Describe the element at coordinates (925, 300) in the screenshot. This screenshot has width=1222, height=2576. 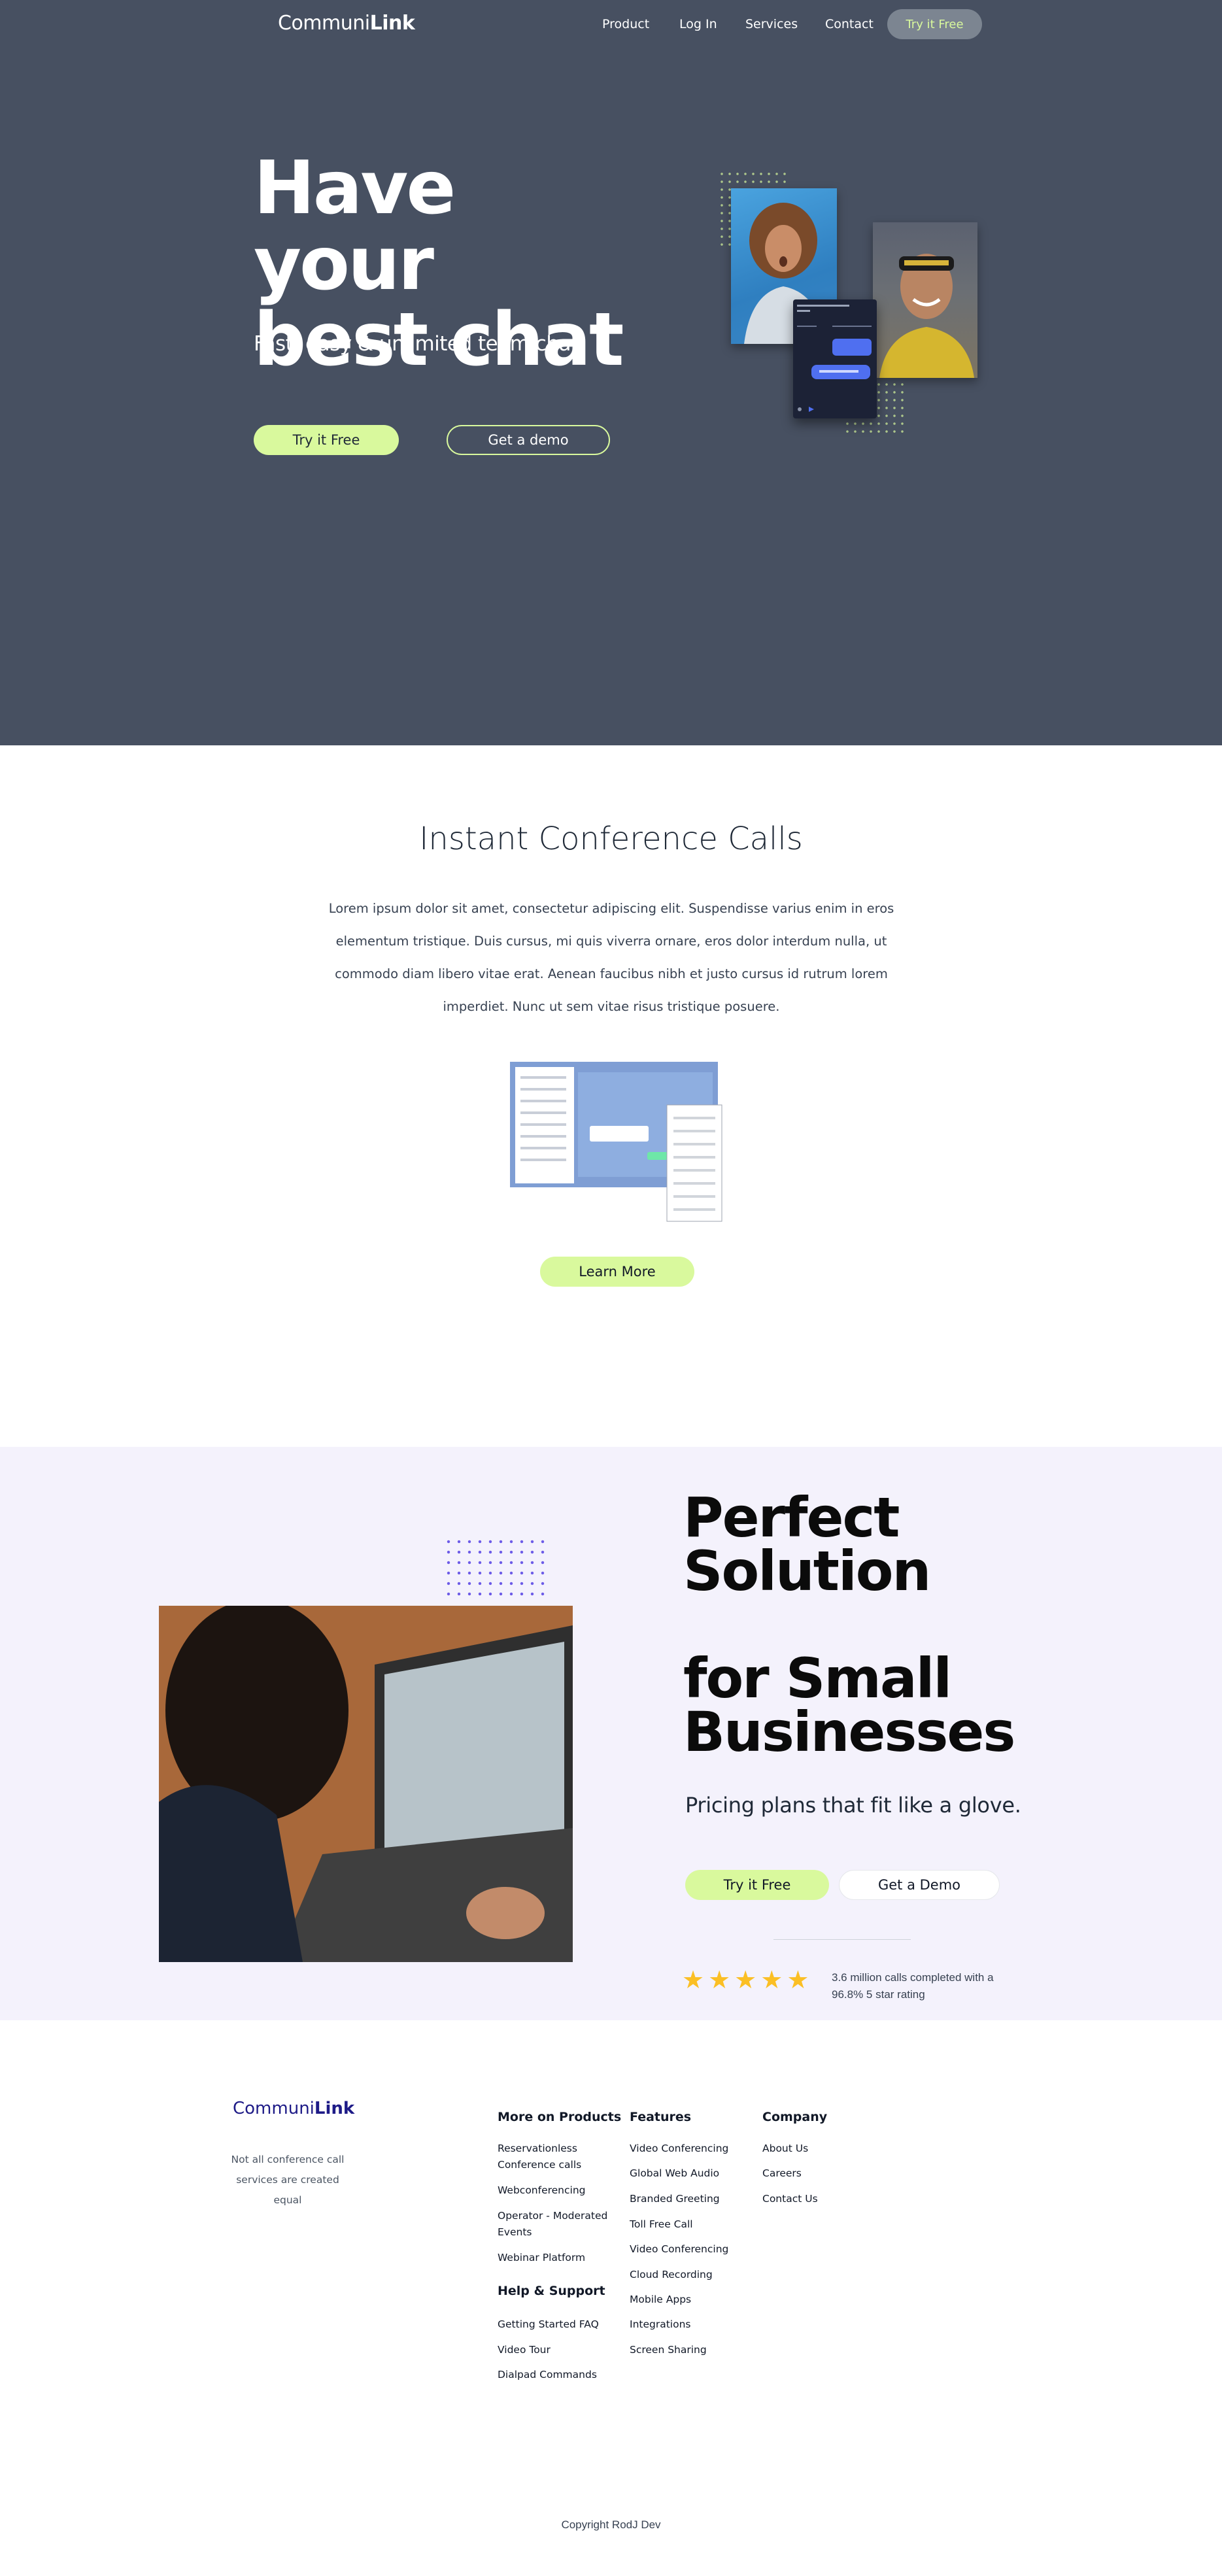
I see `man-photo` at that location.